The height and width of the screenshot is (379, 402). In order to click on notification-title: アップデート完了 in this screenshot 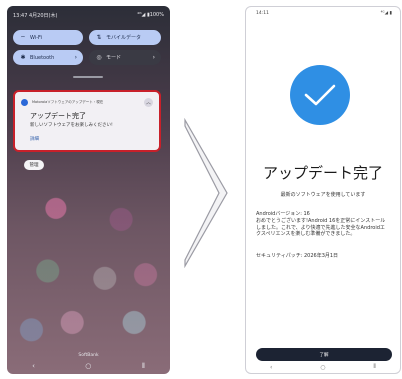, I will do `click(58, 116)`.